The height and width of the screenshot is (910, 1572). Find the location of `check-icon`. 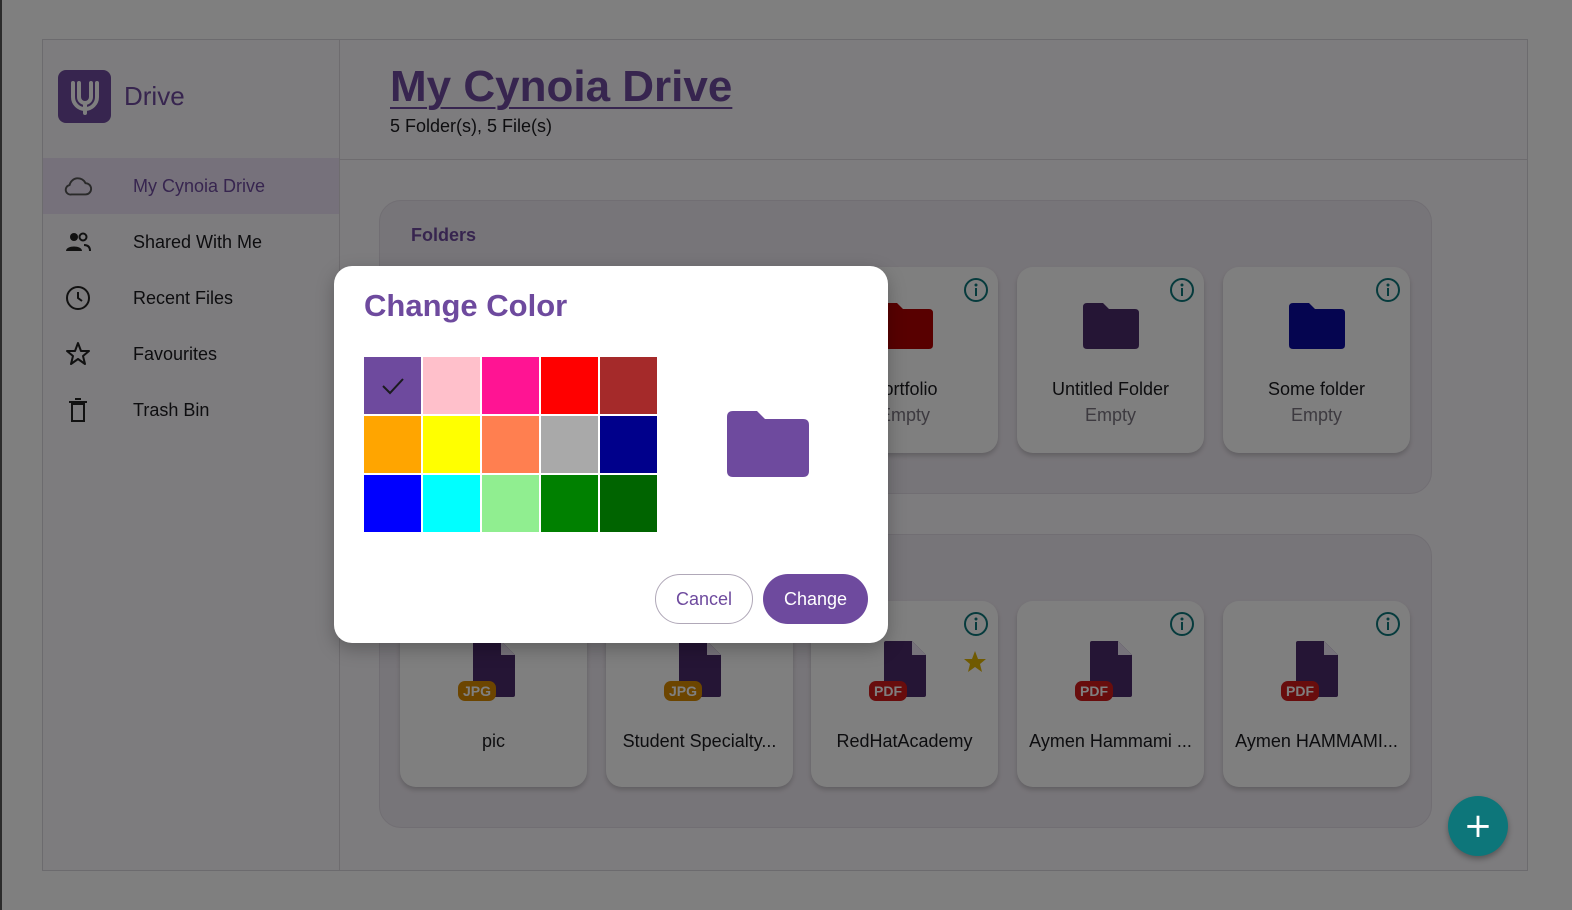

check-icon is located at coordinates (392, 385).